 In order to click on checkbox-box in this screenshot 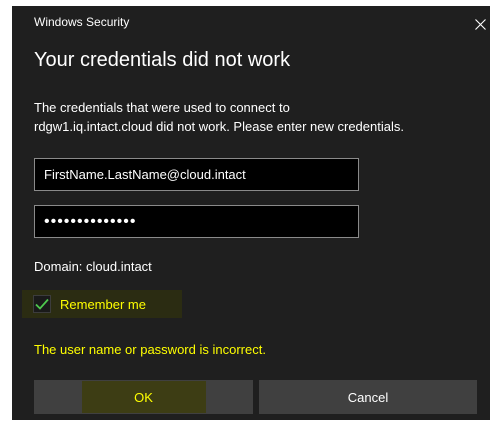, I will do `click(42, 304)`.